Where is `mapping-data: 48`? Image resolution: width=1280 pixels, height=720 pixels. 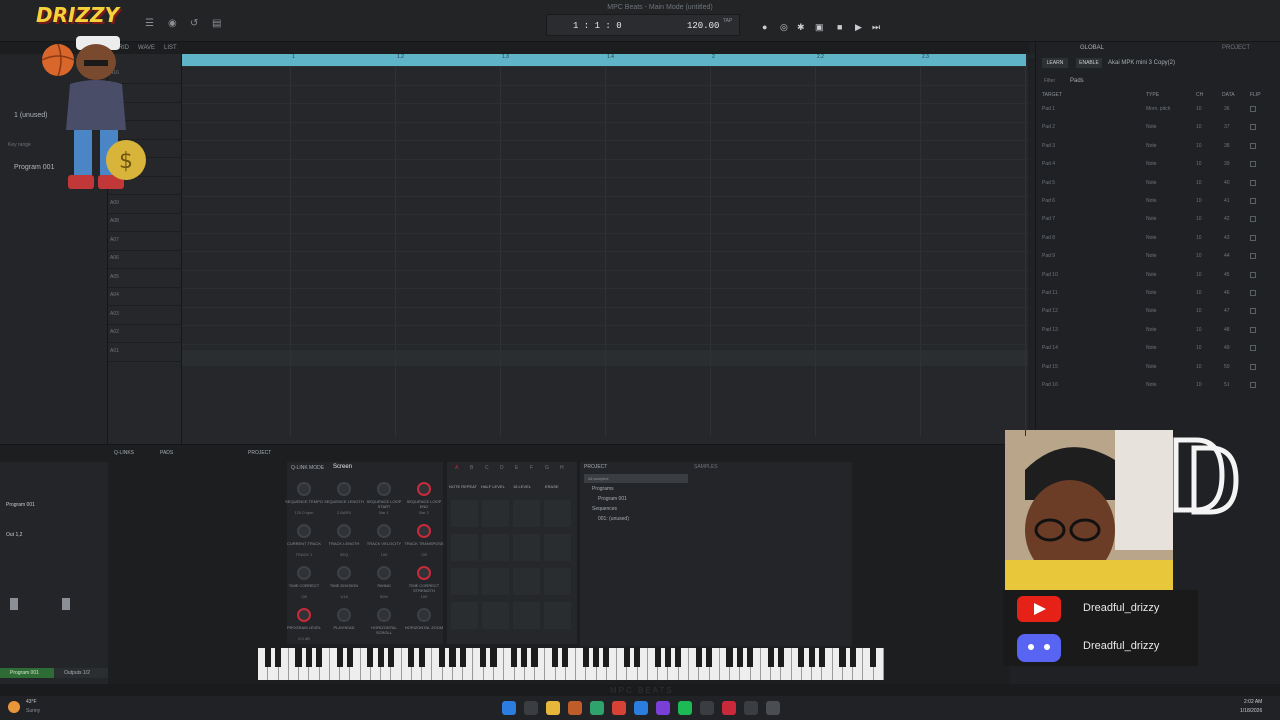 mapping-data: 48 is located at coordinates (1227, 330).